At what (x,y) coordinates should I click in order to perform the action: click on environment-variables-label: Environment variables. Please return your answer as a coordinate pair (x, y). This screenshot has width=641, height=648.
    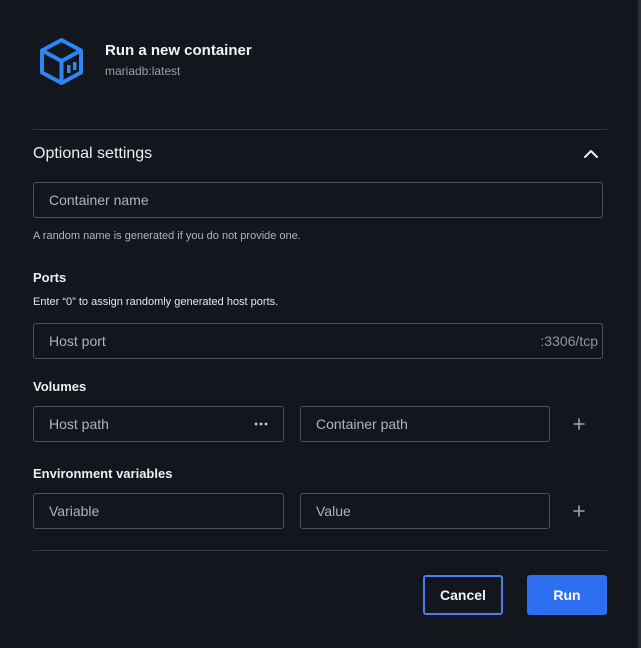
    Looking at the image, I should click on (103, 473).